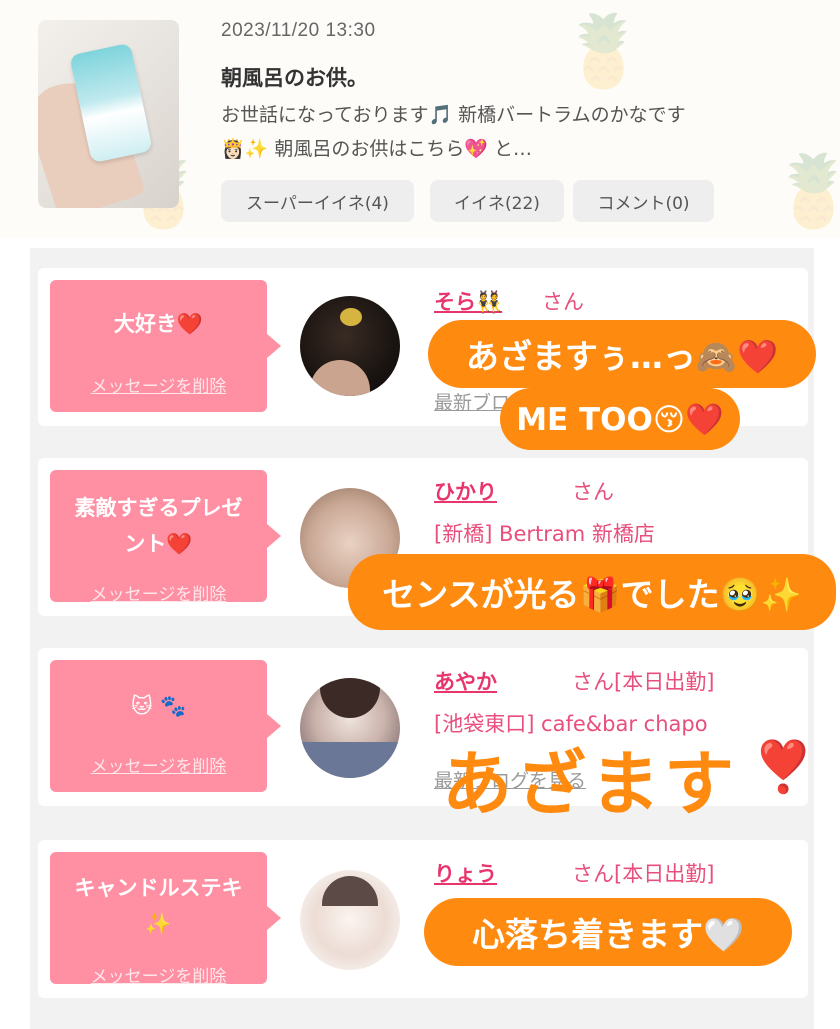  What do you see at coordinates (158, 706) in the screenshot?
I see `message-text: 🐱 🐾` at bounding box center [158, 706].